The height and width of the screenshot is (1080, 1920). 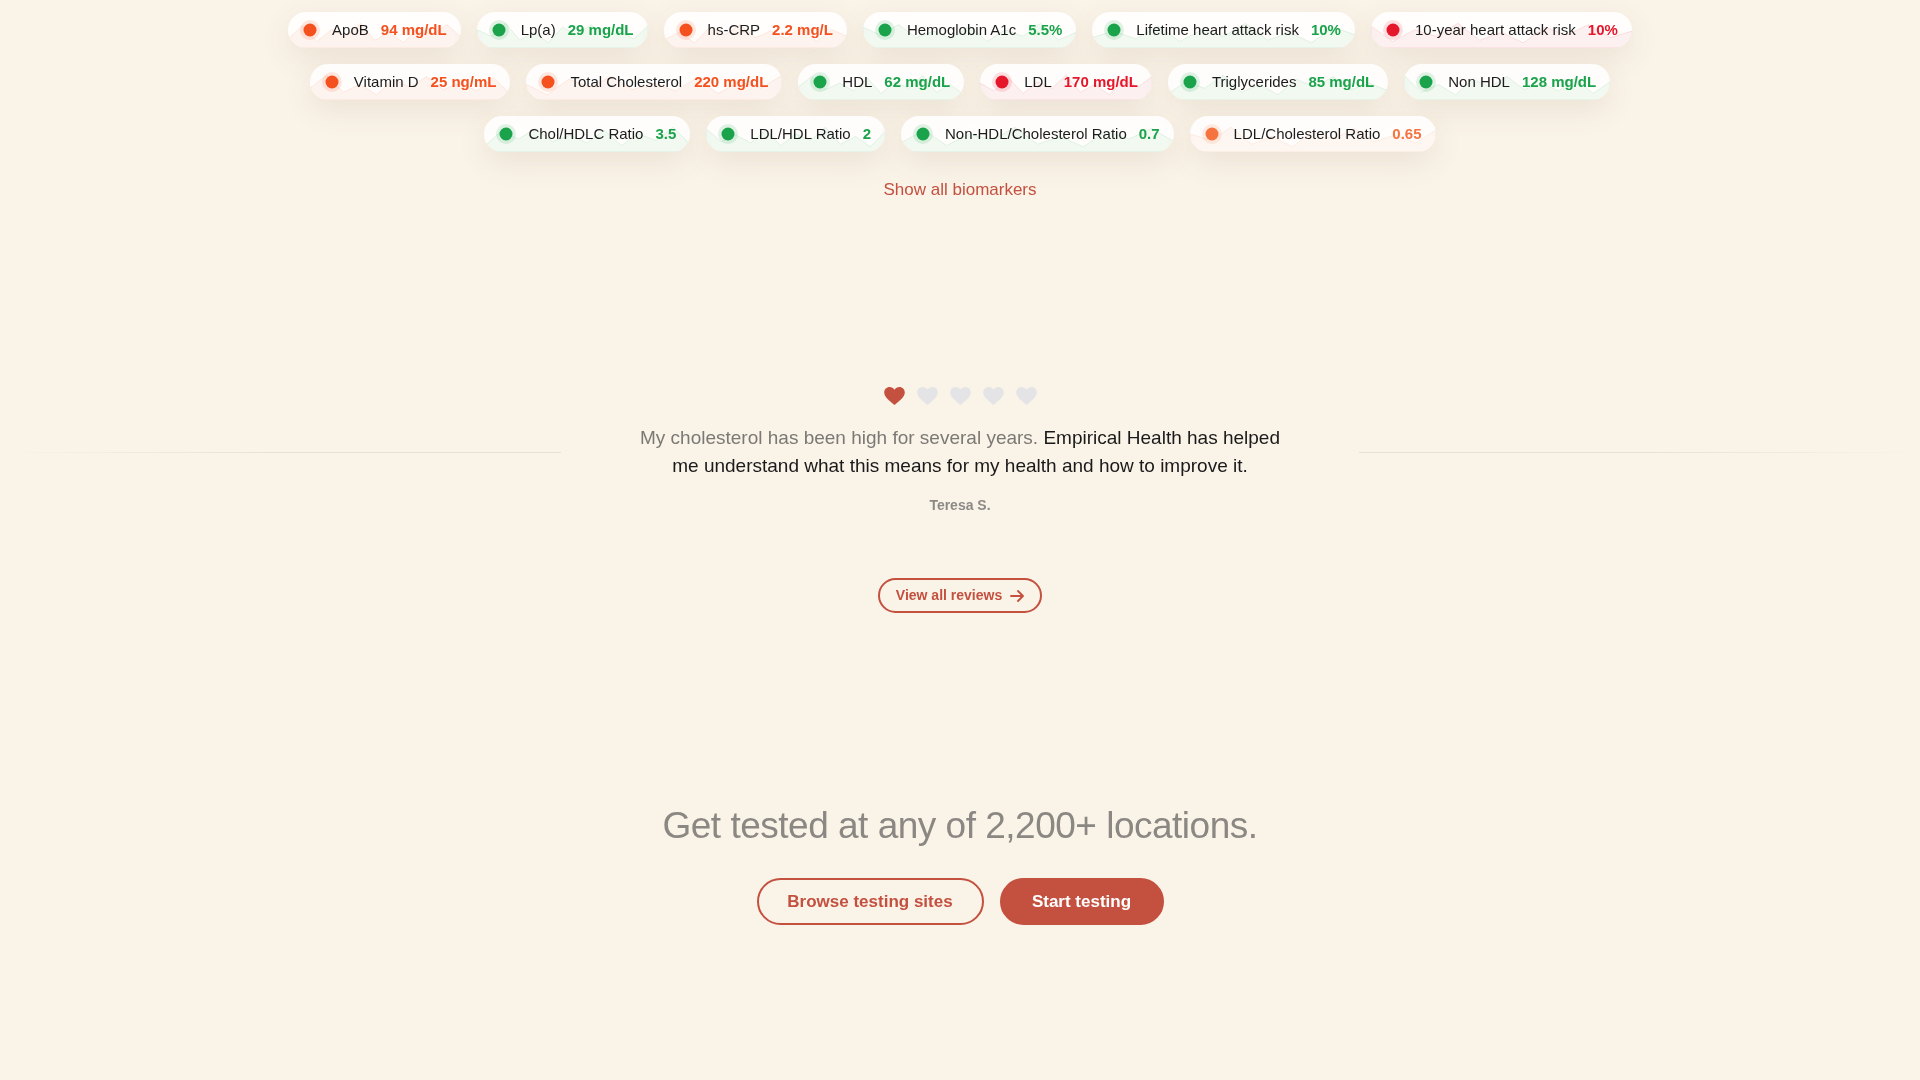 I want to click on biomarker-name: Lifetime heart attack risk, so click(x=1217, y=29).